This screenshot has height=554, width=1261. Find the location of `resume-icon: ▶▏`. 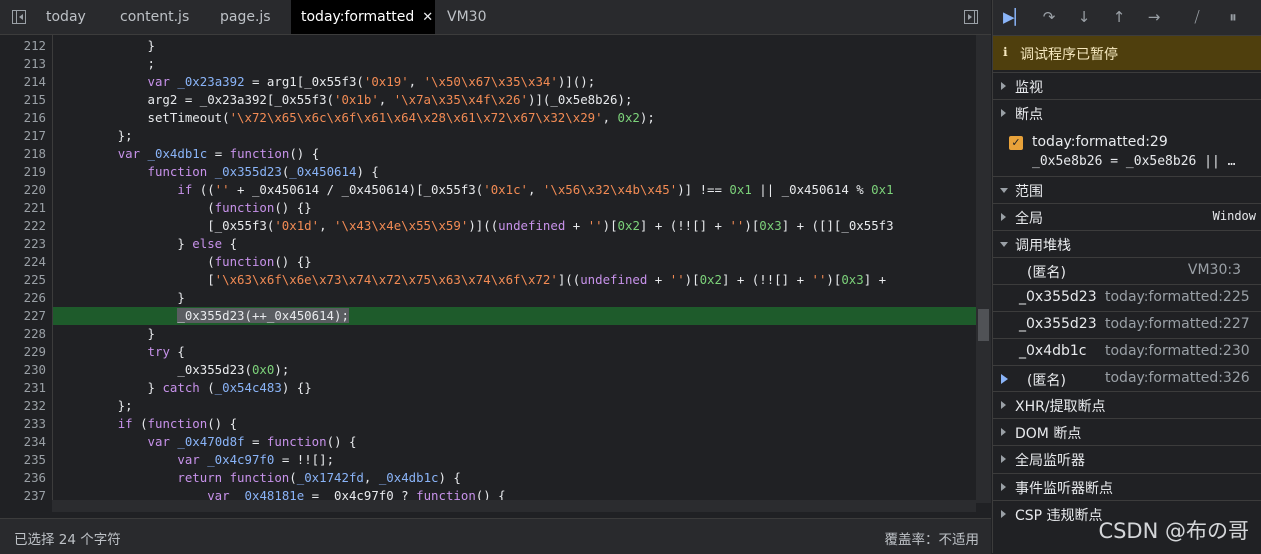

resume-icon: ▶▏ is located at coordinates (1014, 17).